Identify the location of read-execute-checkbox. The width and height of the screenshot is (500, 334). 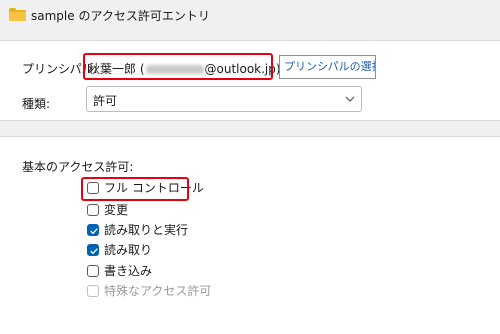
(93, 230).